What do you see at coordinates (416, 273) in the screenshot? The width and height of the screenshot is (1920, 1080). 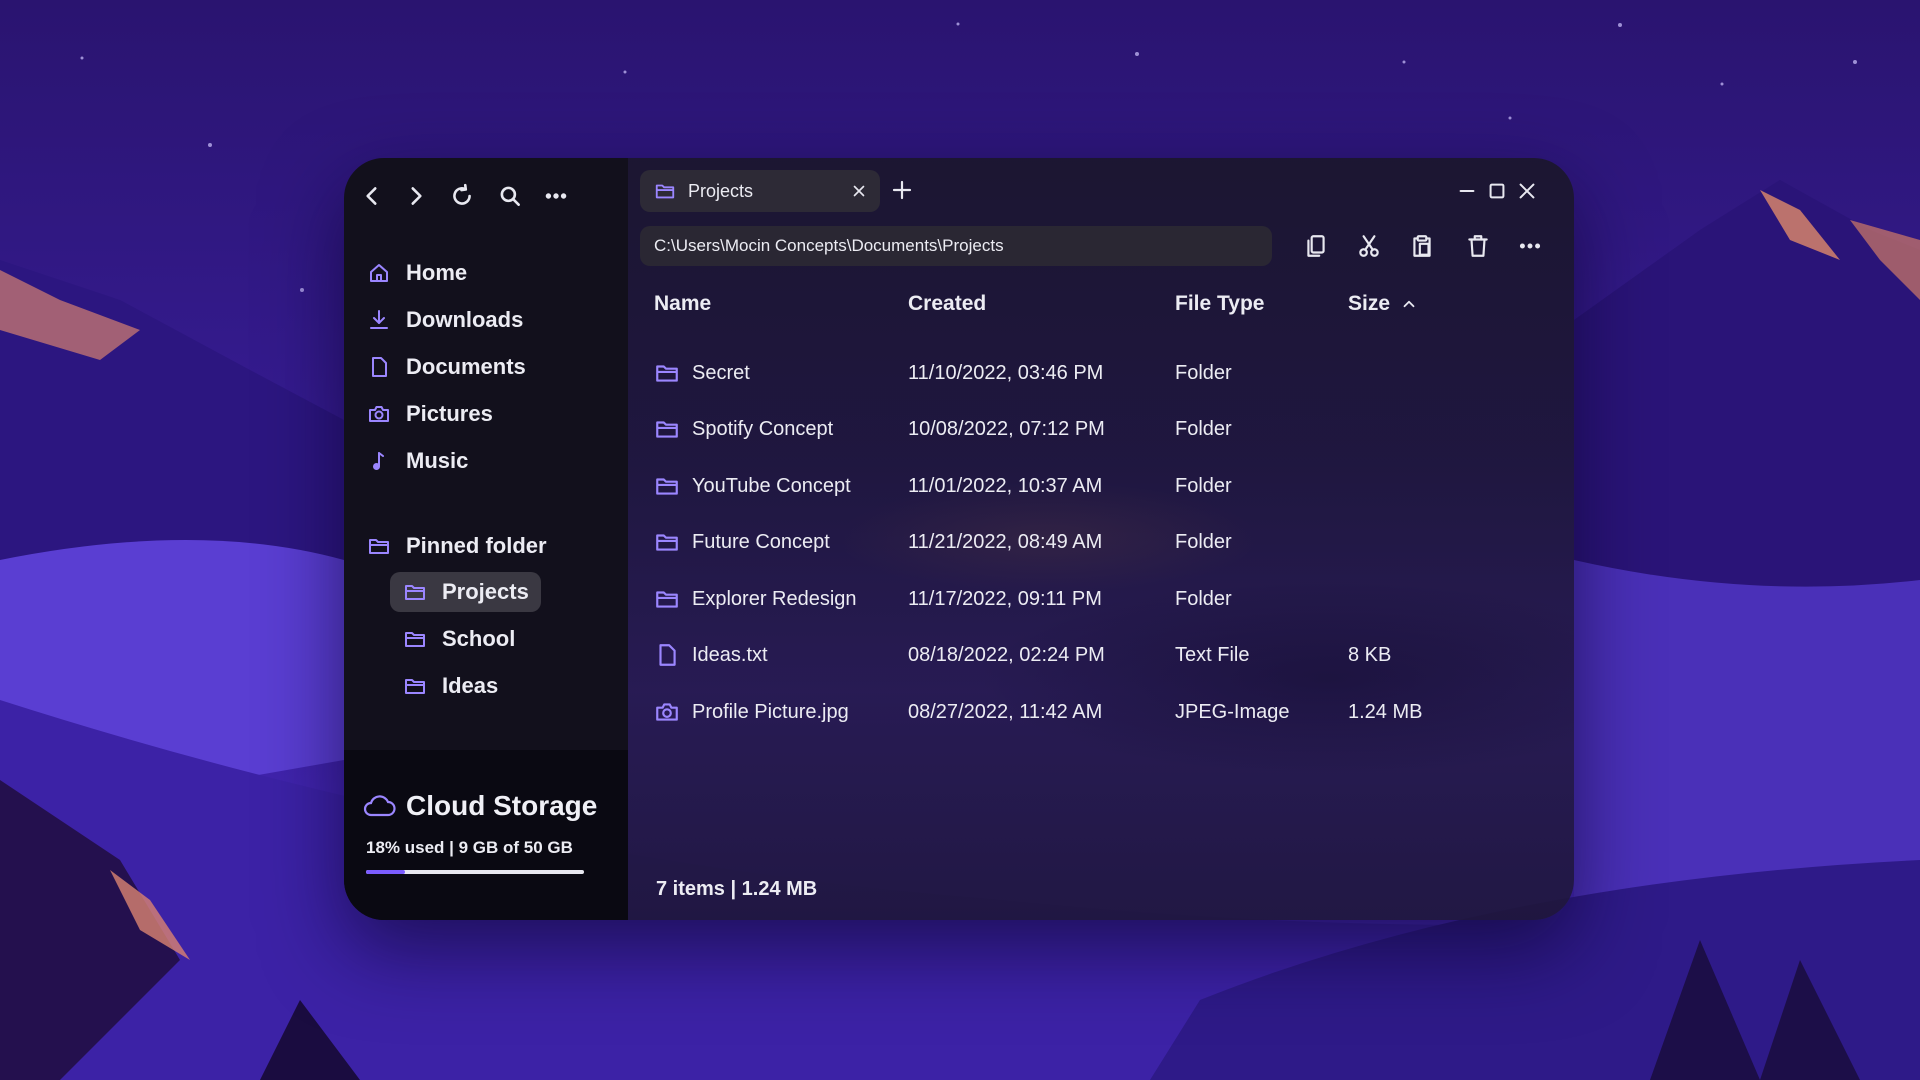 I see `sidebar-item-home: Home` at bounding box center [416, 273].